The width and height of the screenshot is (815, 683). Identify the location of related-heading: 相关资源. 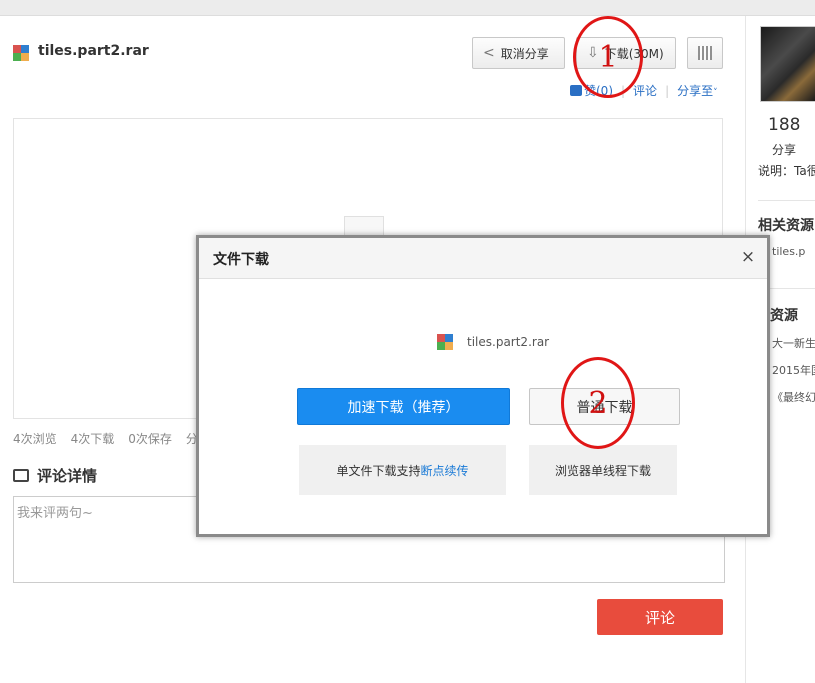
(786, 226).